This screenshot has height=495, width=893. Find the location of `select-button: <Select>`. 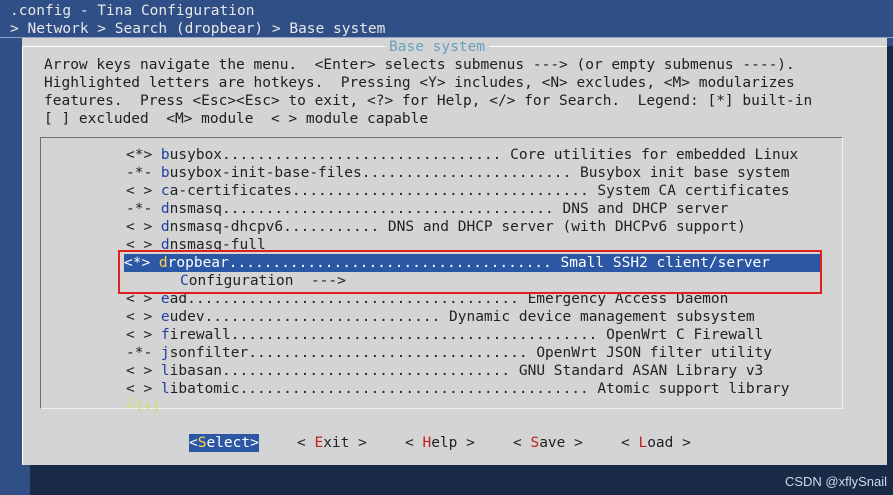

select-button: <Select> is located at coordinates (224, 443).